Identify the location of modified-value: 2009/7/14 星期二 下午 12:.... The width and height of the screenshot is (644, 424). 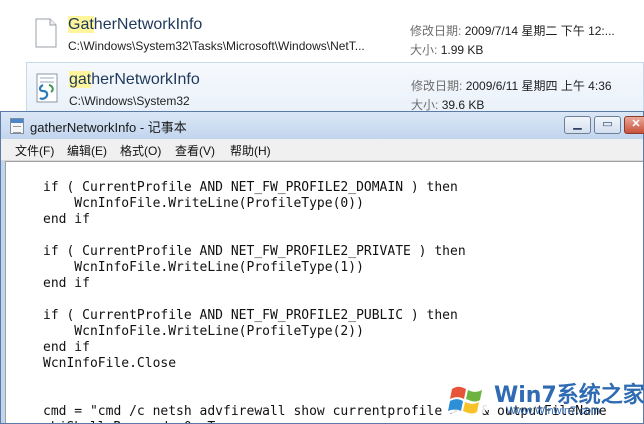
(539, 31).